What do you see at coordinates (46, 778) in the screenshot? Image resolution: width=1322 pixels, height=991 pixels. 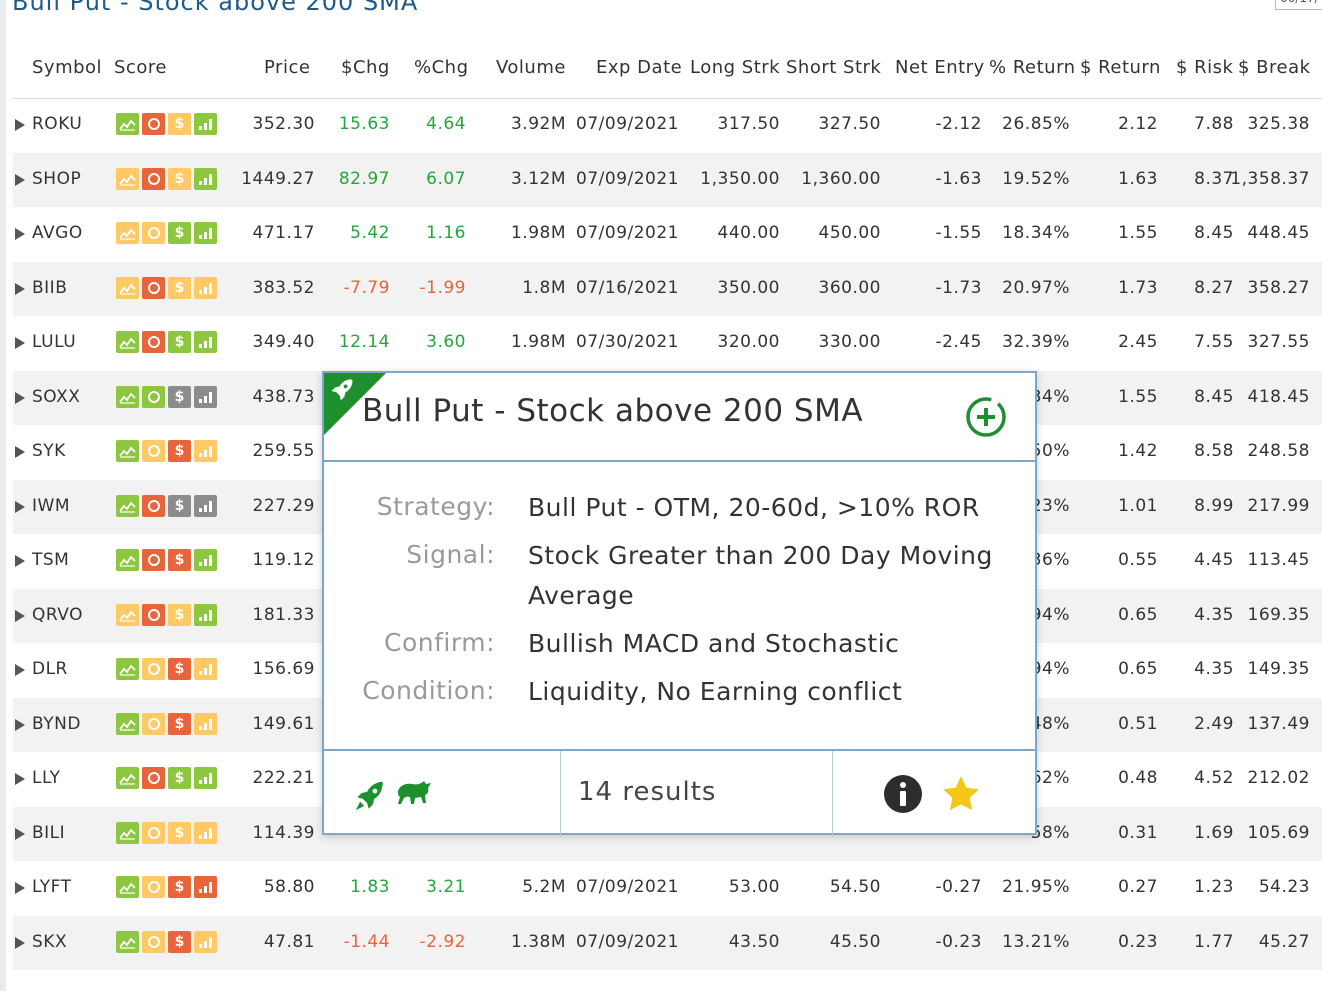 I see `cell-symbol: LLY` at bounding box center [46, 778].